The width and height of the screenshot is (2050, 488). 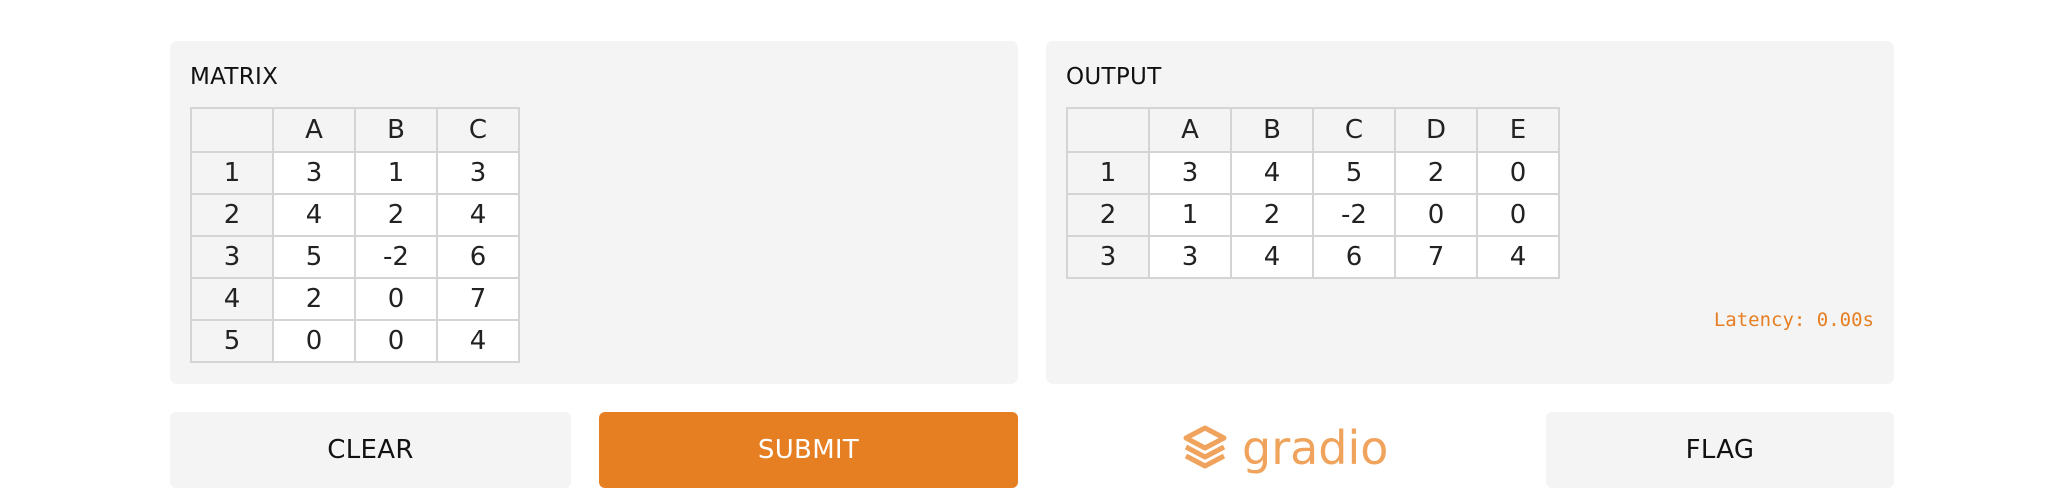 I want to click on gradio-wordmark: gradio, so click(x=1315, y=448).